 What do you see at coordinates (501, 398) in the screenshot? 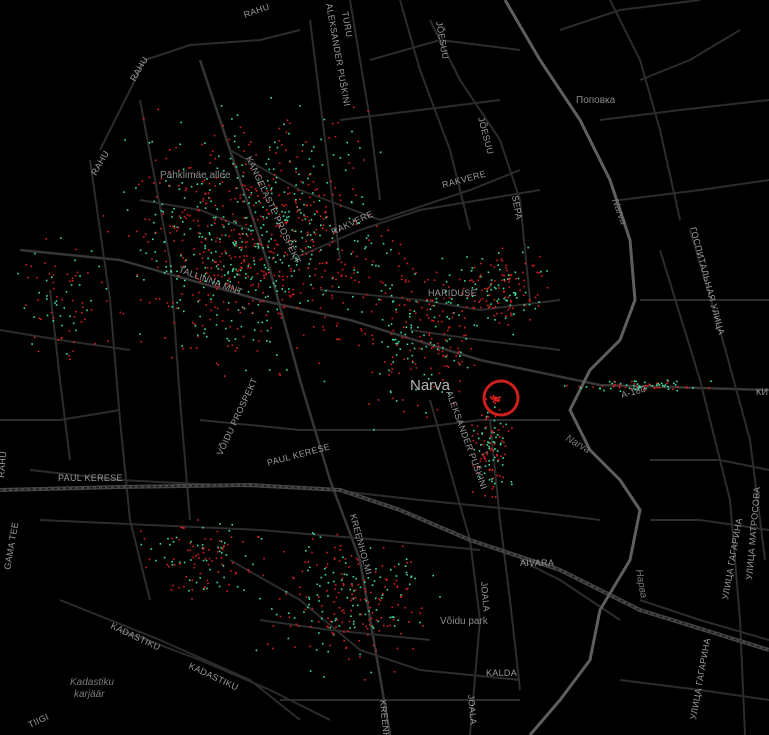
I see `highlight-ring` at bounding box center [501, 398].